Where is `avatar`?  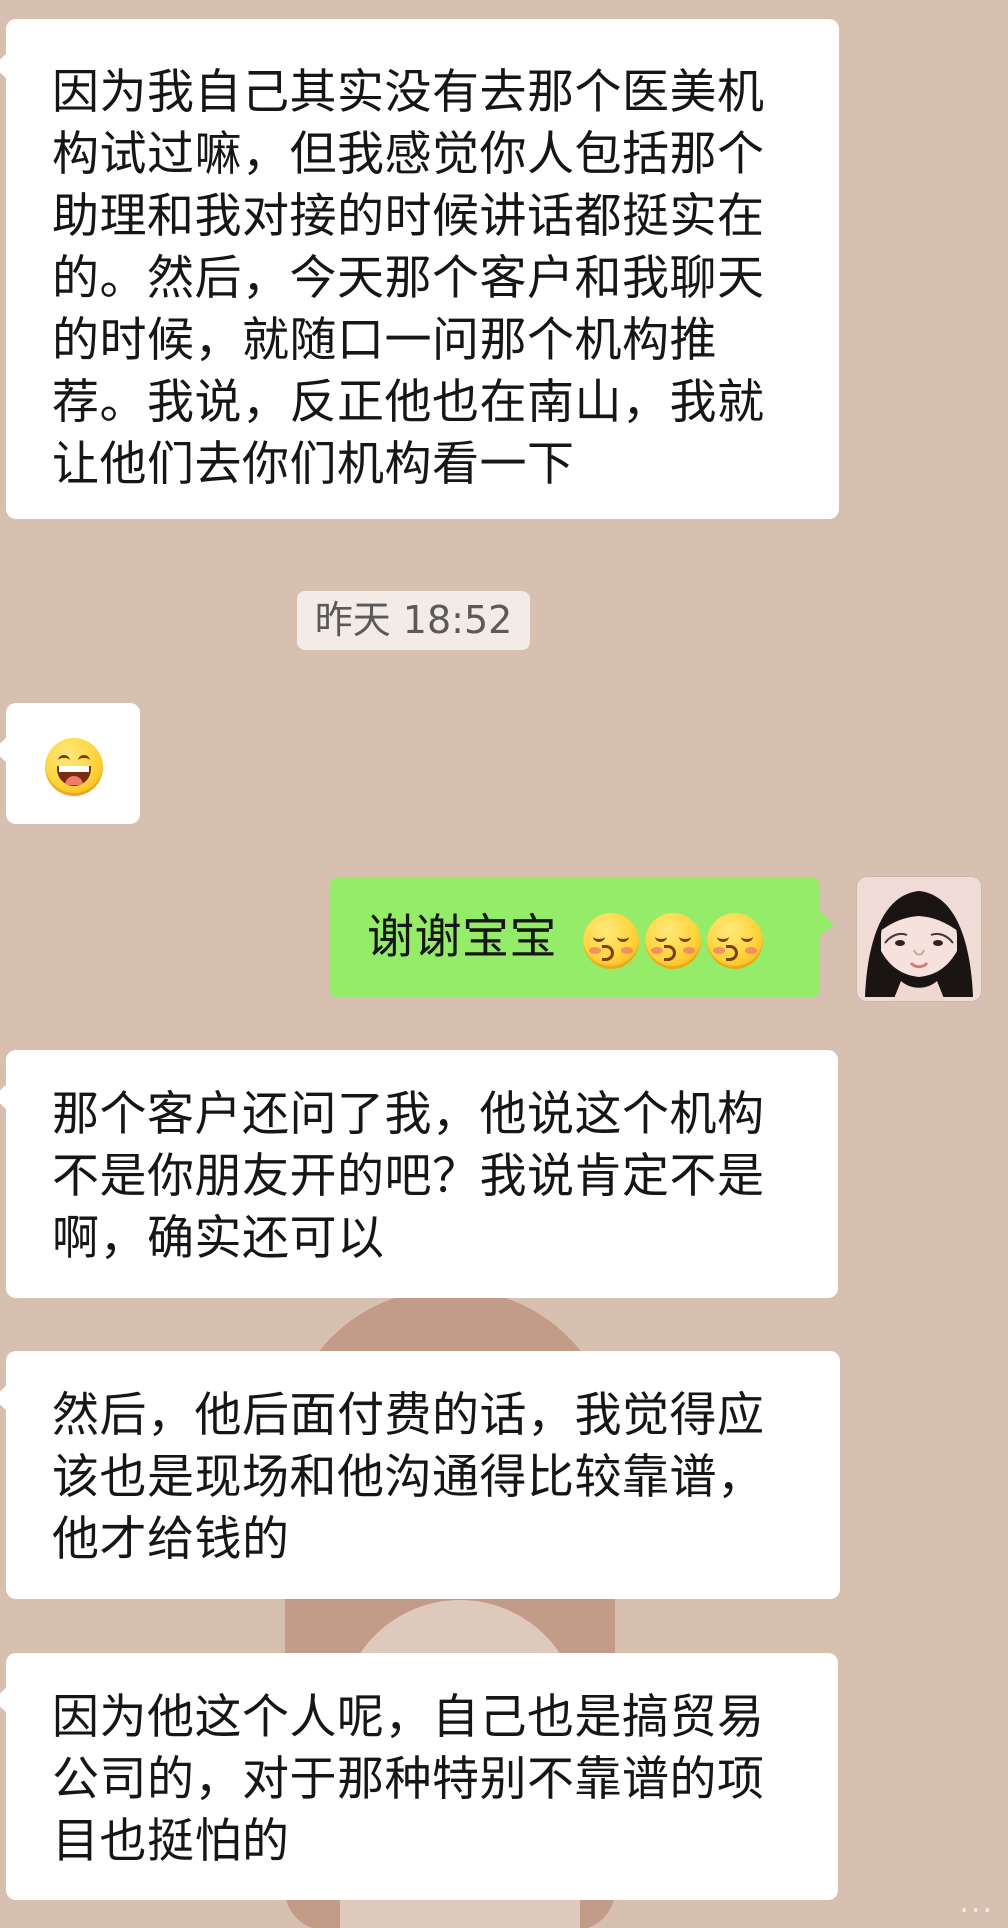
avatar is located at coordinates (919, 939).